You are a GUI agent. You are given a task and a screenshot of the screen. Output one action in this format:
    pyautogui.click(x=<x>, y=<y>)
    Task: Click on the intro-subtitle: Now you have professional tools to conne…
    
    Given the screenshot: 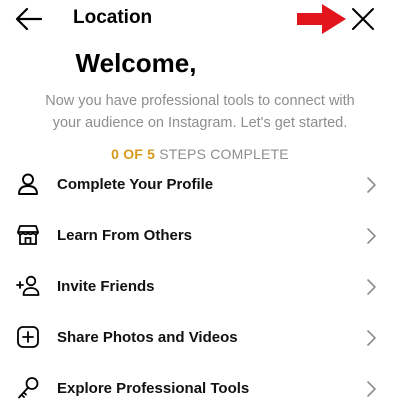 What is the action you would take?
    pyautogui.click(x=200, y=112)
    